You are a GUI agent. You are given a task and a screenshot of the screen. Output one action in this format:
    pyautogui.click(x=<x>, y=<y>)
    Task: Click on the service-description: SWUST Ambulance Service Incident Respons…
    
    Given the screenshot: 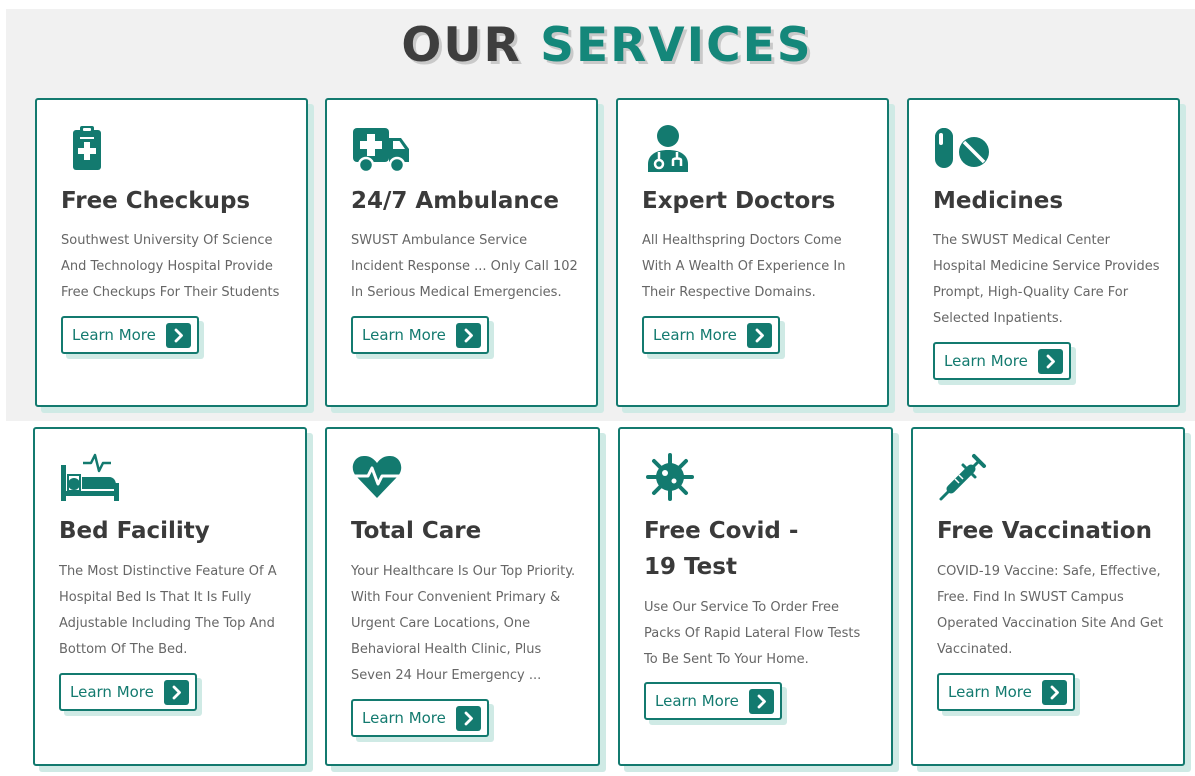 What is the action you would take?
    pyautogui.click(x=464, y=266)
    